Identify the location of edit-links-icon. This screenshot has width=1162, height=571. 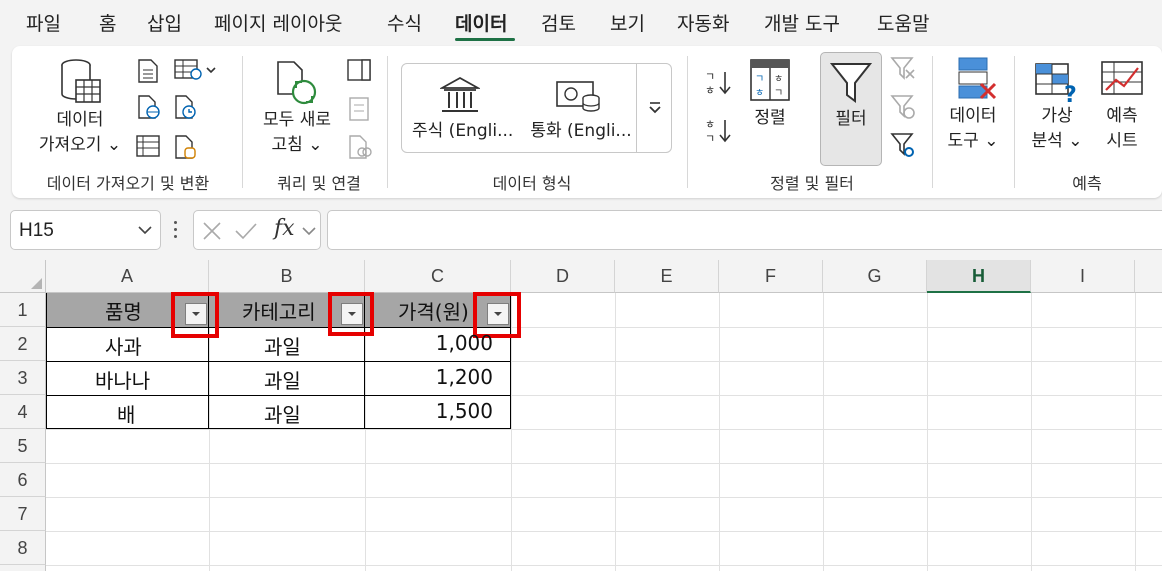
(360, 147).